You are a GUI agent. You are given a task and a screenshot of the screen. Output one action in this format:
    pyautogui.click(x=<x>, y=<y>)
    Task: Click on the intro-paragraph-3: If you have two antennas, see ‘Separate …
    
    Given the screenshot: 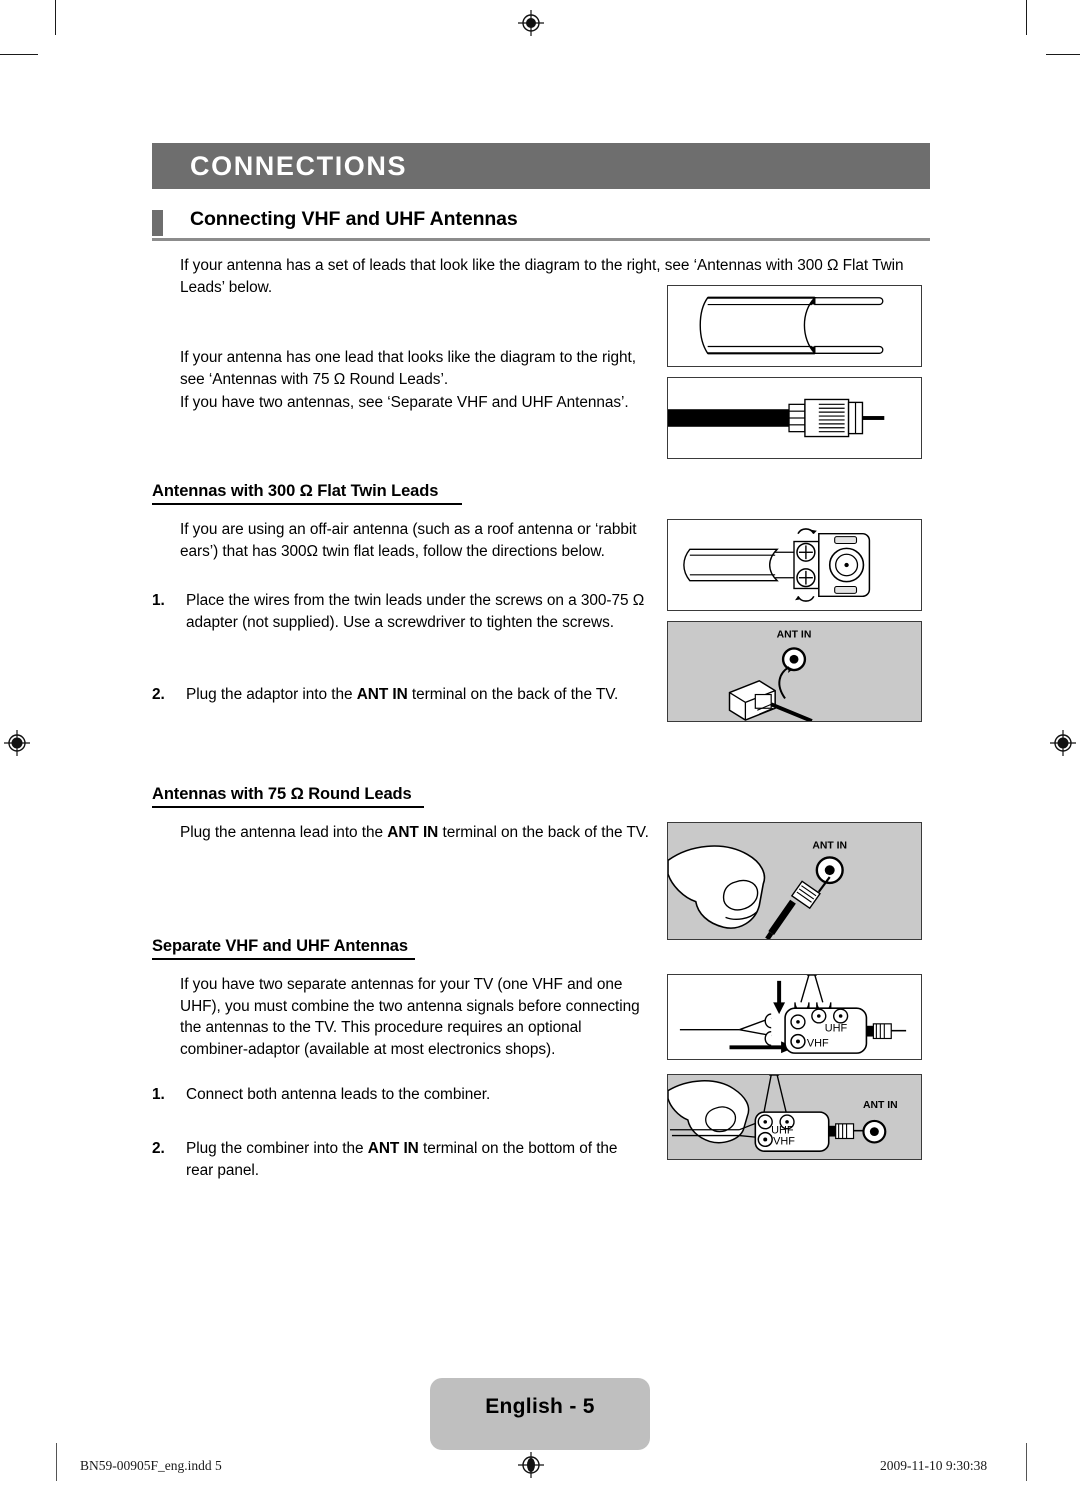 What is the action you would take?
    pyautogui.click(x=404, y=402)
    